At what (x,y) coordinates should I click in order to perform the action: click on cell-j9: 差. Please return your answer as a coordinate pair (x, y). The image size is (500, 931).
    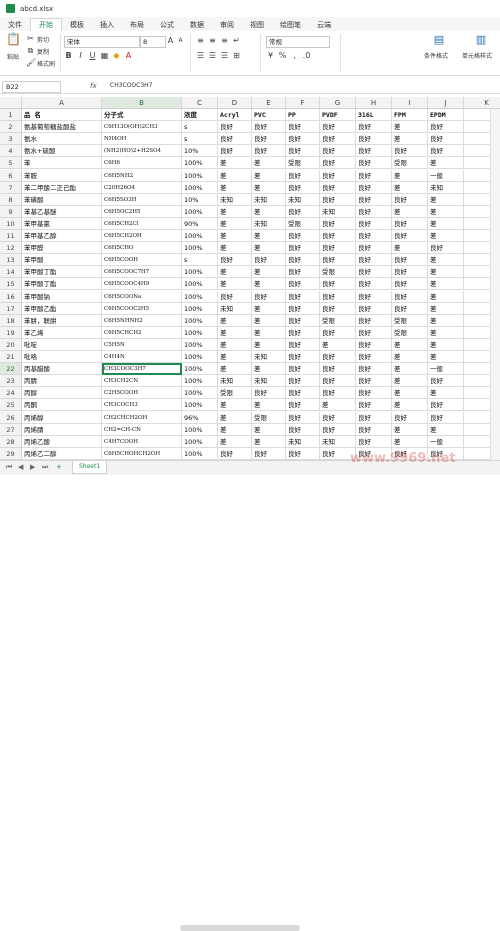
    Looking at the image, I should click on (446, 211).